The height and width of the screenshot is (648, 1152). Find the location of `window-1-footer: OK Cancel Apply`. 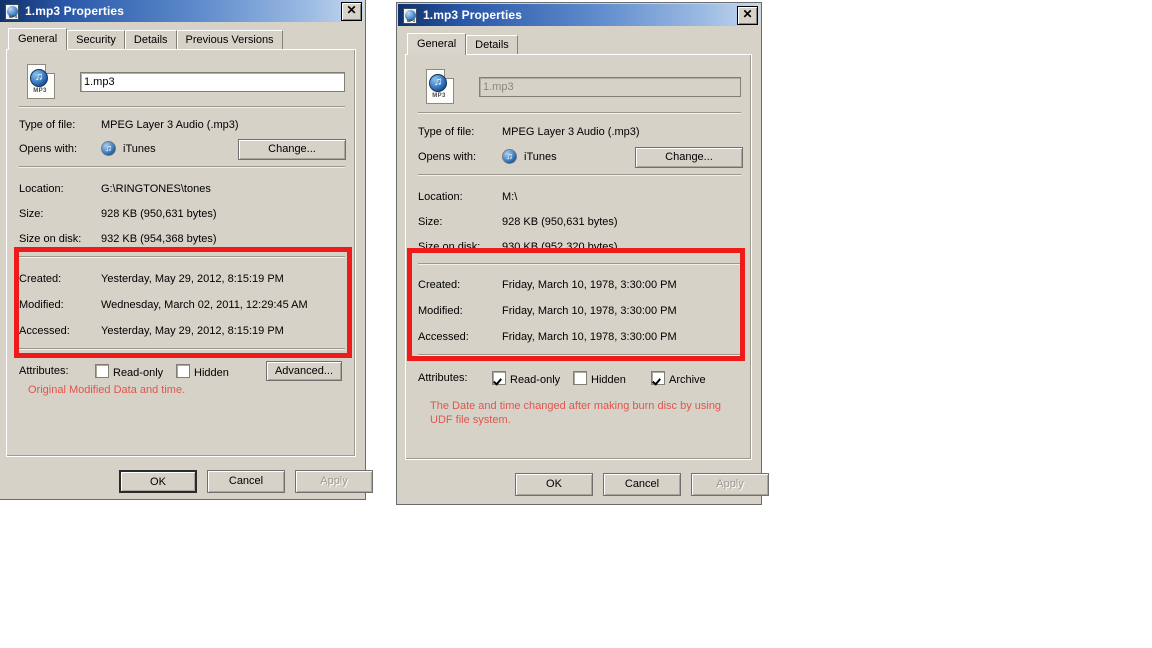

window-1-footer: OK Cancel Apply is located at coordinates (246, 482).